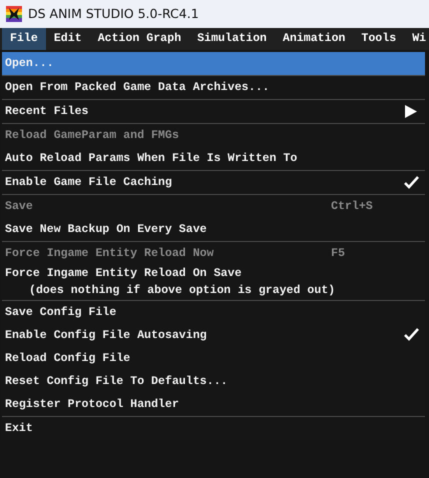 The height and width of the screenshot is (478, 429). Describe the element at coordinates (416, 39) in the screenshot. I see `menu-bar-item: Wi` at that location.